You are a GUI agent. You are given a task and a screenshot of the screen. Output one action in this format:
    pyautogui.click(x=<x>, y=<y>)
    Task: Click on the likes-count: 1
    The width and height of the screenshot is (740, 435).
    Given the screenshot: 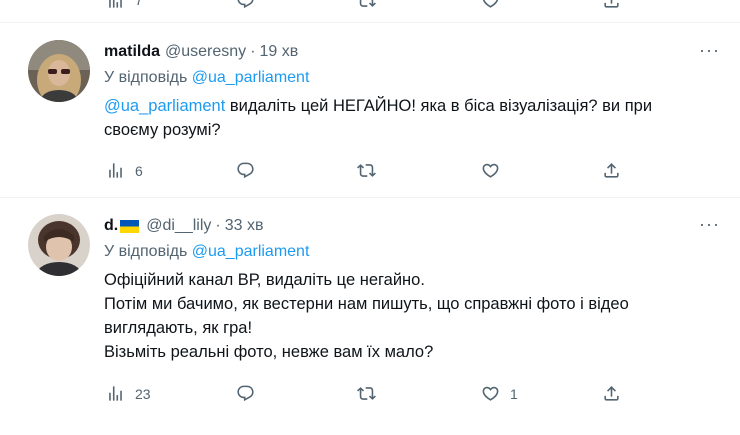 What is the action you would take?
    pyautogui.click(x=514, y=393)
    